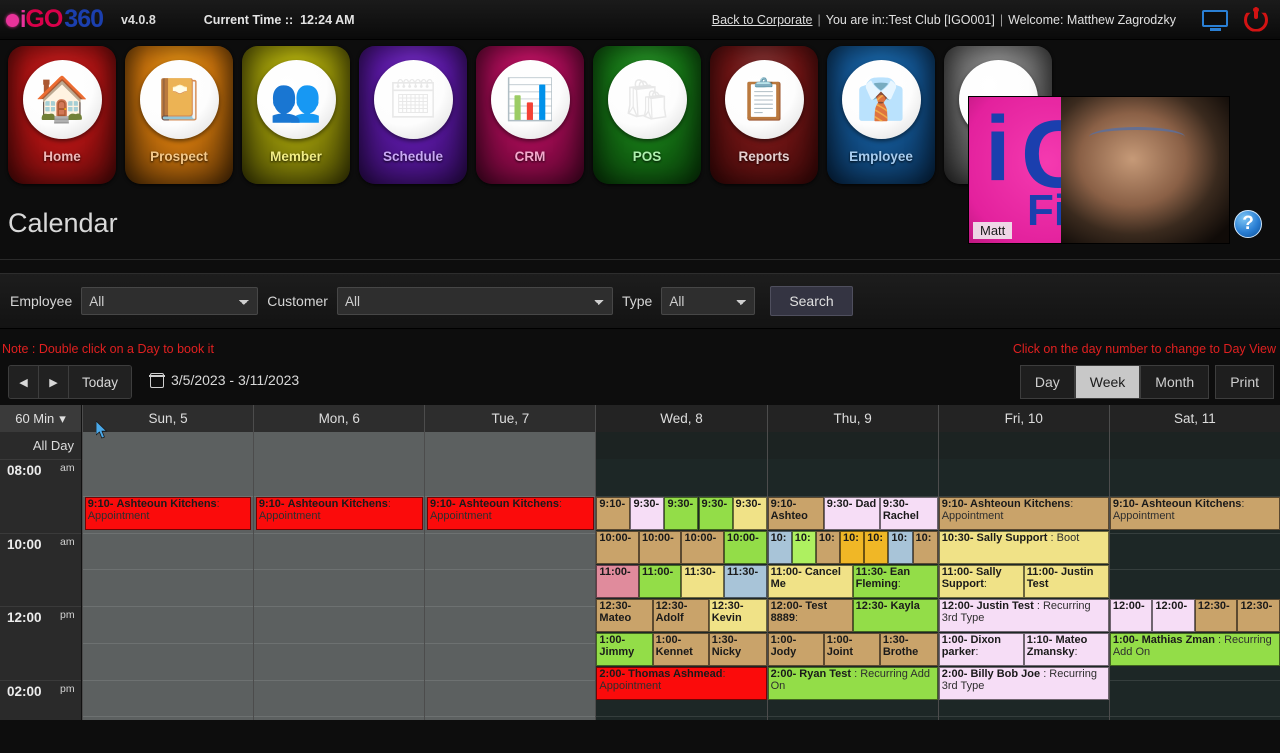 This screenshot has width=1280, height=753. I want to click on nav-tile-schedule: 🗓 Schedule, so click(413, 115).